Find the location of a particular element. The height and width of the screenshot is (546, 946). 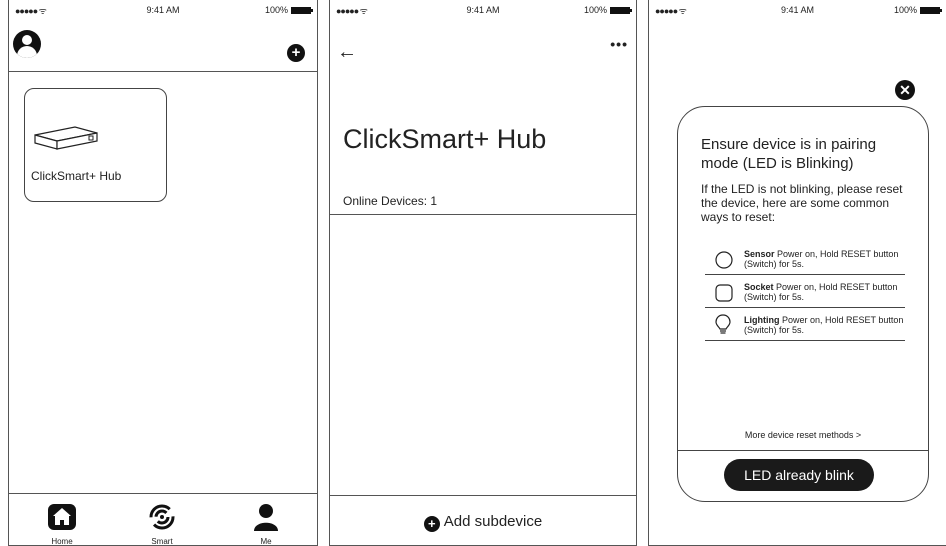

add-subdevice-button: + Add subdevice is located at coordinates (483, 522).